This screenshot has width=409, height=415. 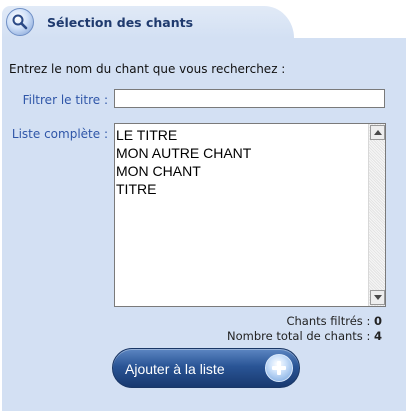 I want to click on full-list-label: Liste complète :, so click(x=59, y=134).